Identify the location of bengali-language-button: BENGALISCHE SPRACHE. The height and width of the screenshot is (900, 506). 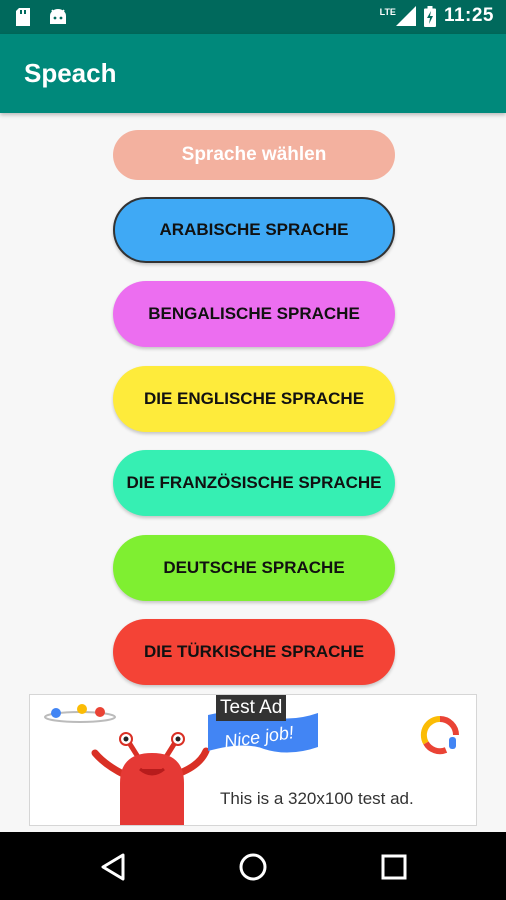
(254, 314).